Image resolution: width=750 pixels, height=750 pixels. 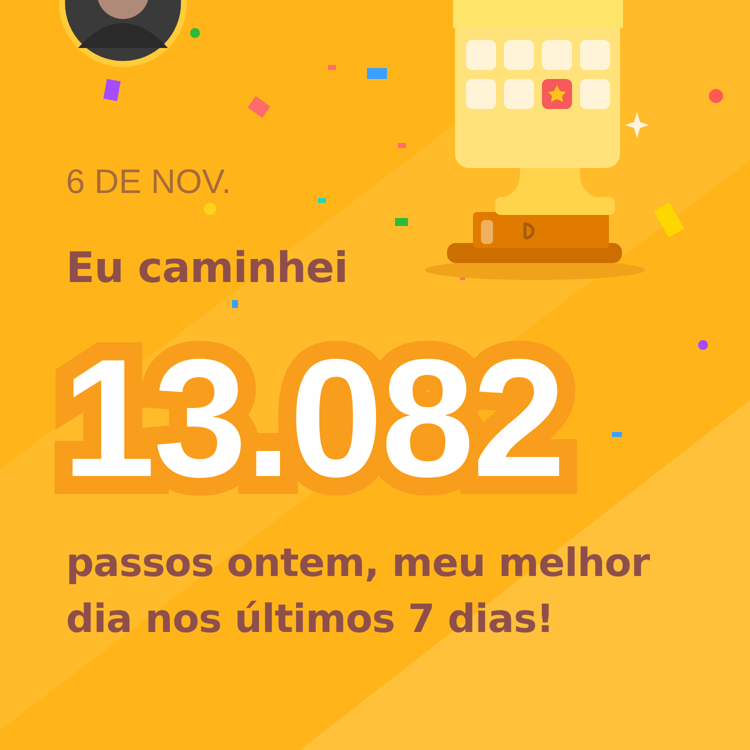 I want to click on date-label: 6 DE NOV., so click(x=149, y=183).